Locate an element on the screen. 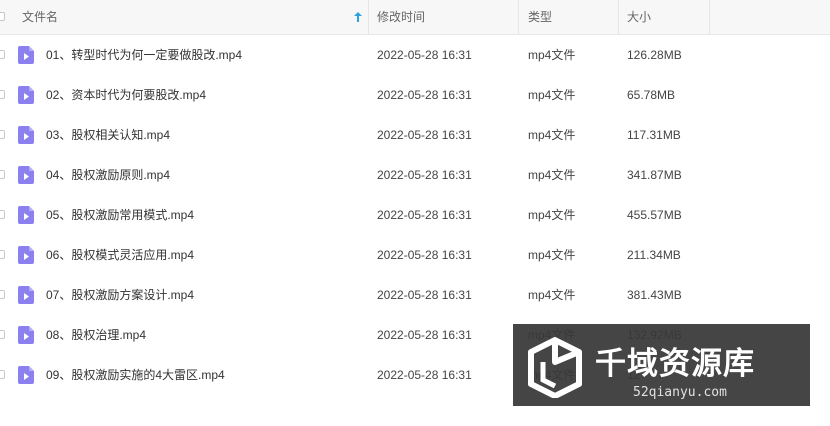 The width and height of the screenshot is (830, 426). file-name: 08、股权治理.mp4 is located at coordinates (96, 335).